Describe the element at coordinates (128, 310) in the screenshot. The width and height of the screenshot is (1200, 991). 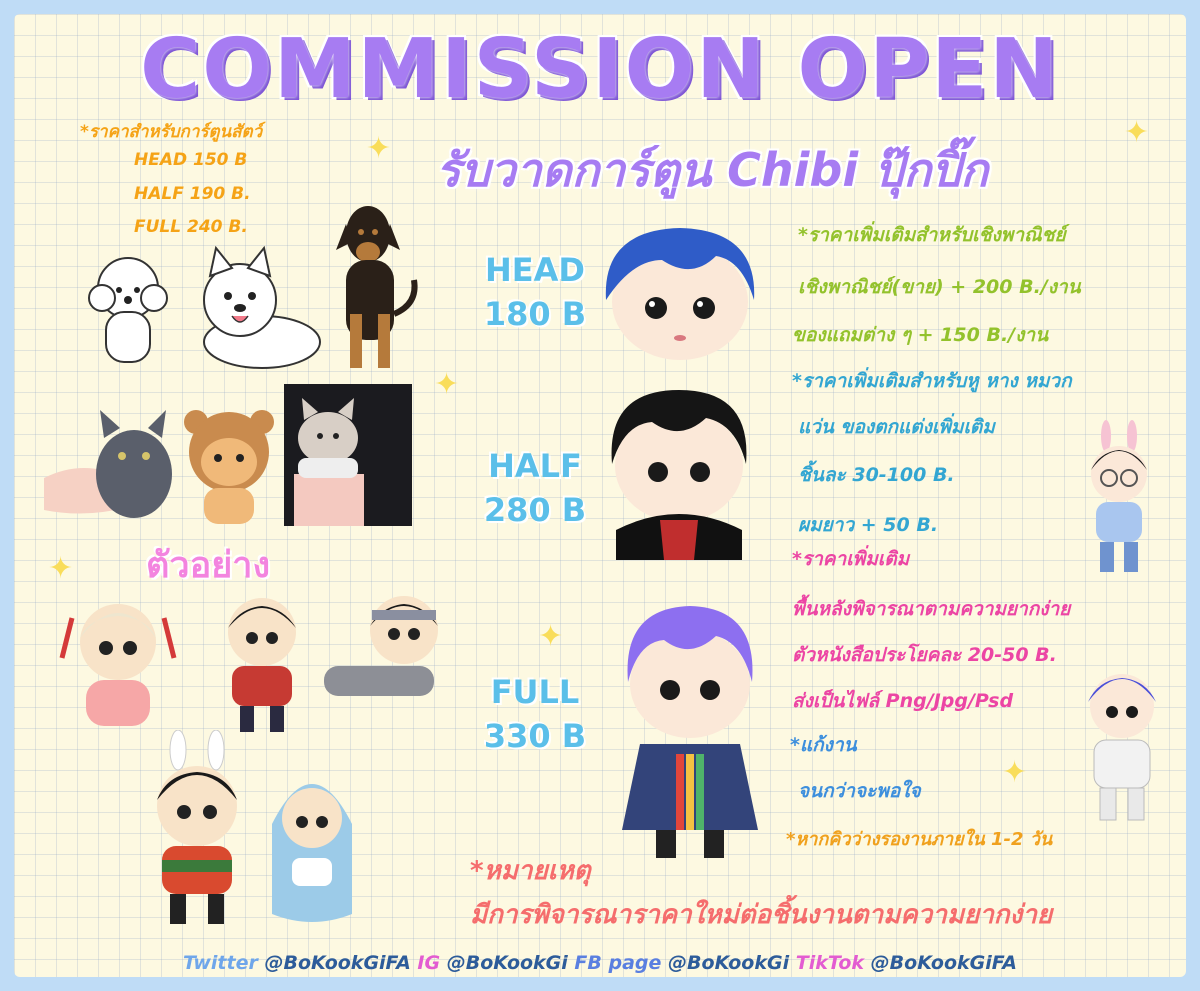
I see `white-poodle-image` at that location.